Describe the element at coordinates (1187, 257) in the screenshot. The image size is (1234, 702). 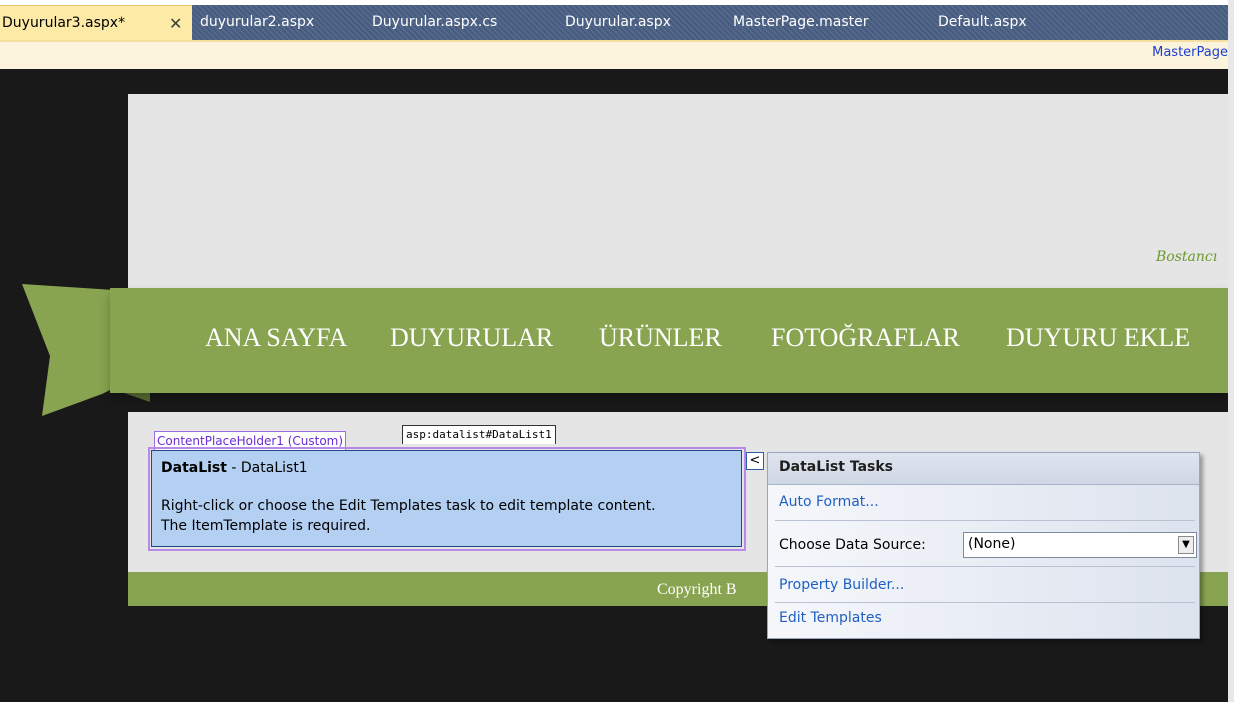
I see `header-slogan: Bostancı` at that location.